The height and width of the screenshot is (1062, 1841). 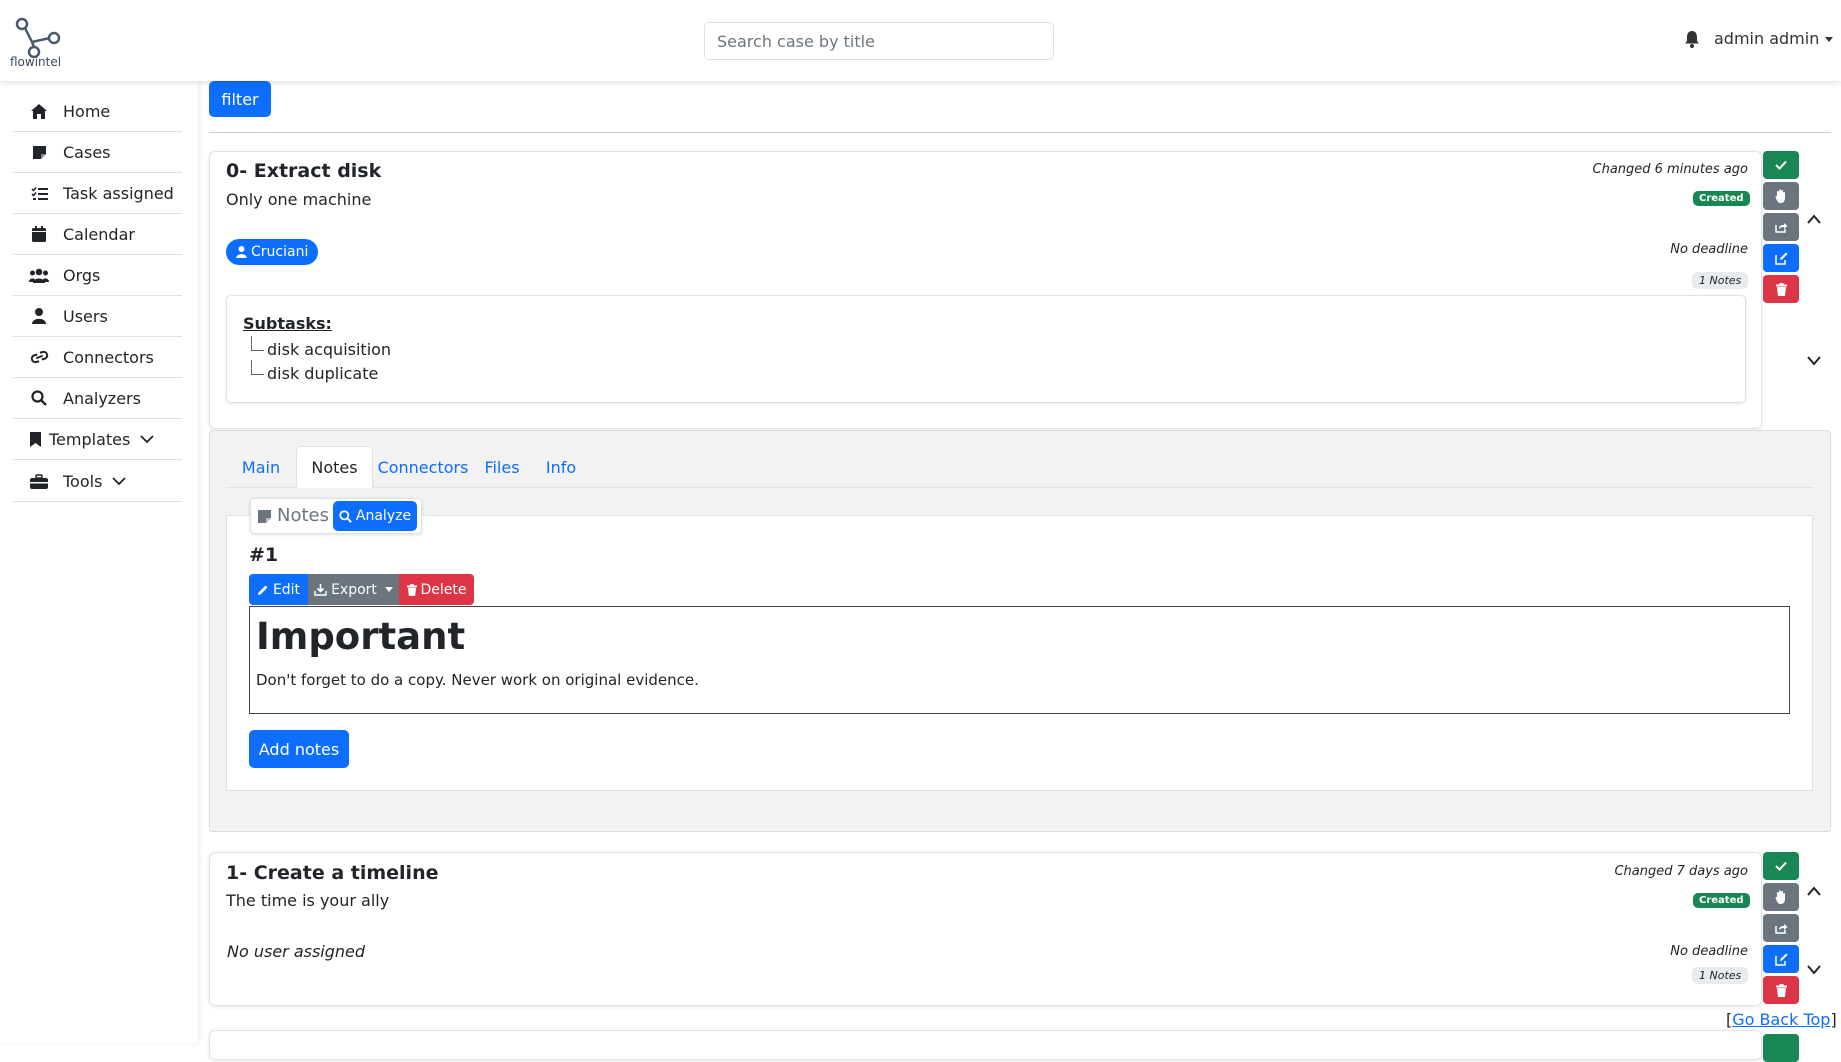 I want to click on home-icon, so click(x=39, y=111).